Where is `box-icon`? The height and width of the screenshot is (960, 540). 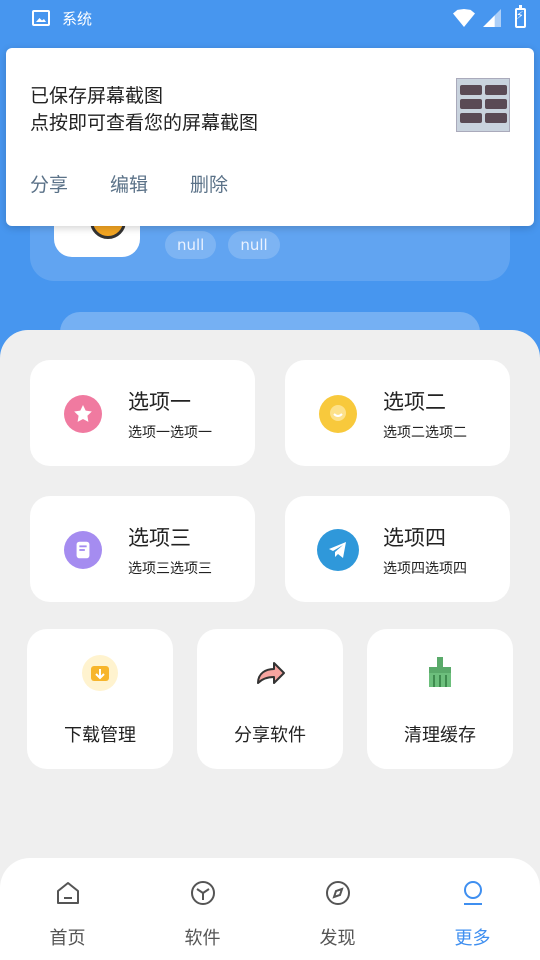 box-icon is located at coordinates (203, 893).